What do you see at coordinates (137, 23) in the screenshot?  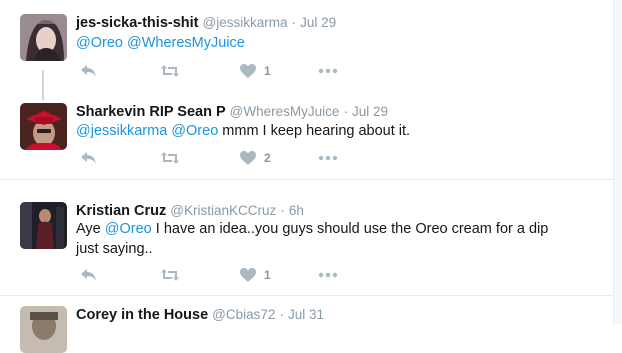 I see `display-name: jes-sicka-this-shit` at bounding box center [137, 23].